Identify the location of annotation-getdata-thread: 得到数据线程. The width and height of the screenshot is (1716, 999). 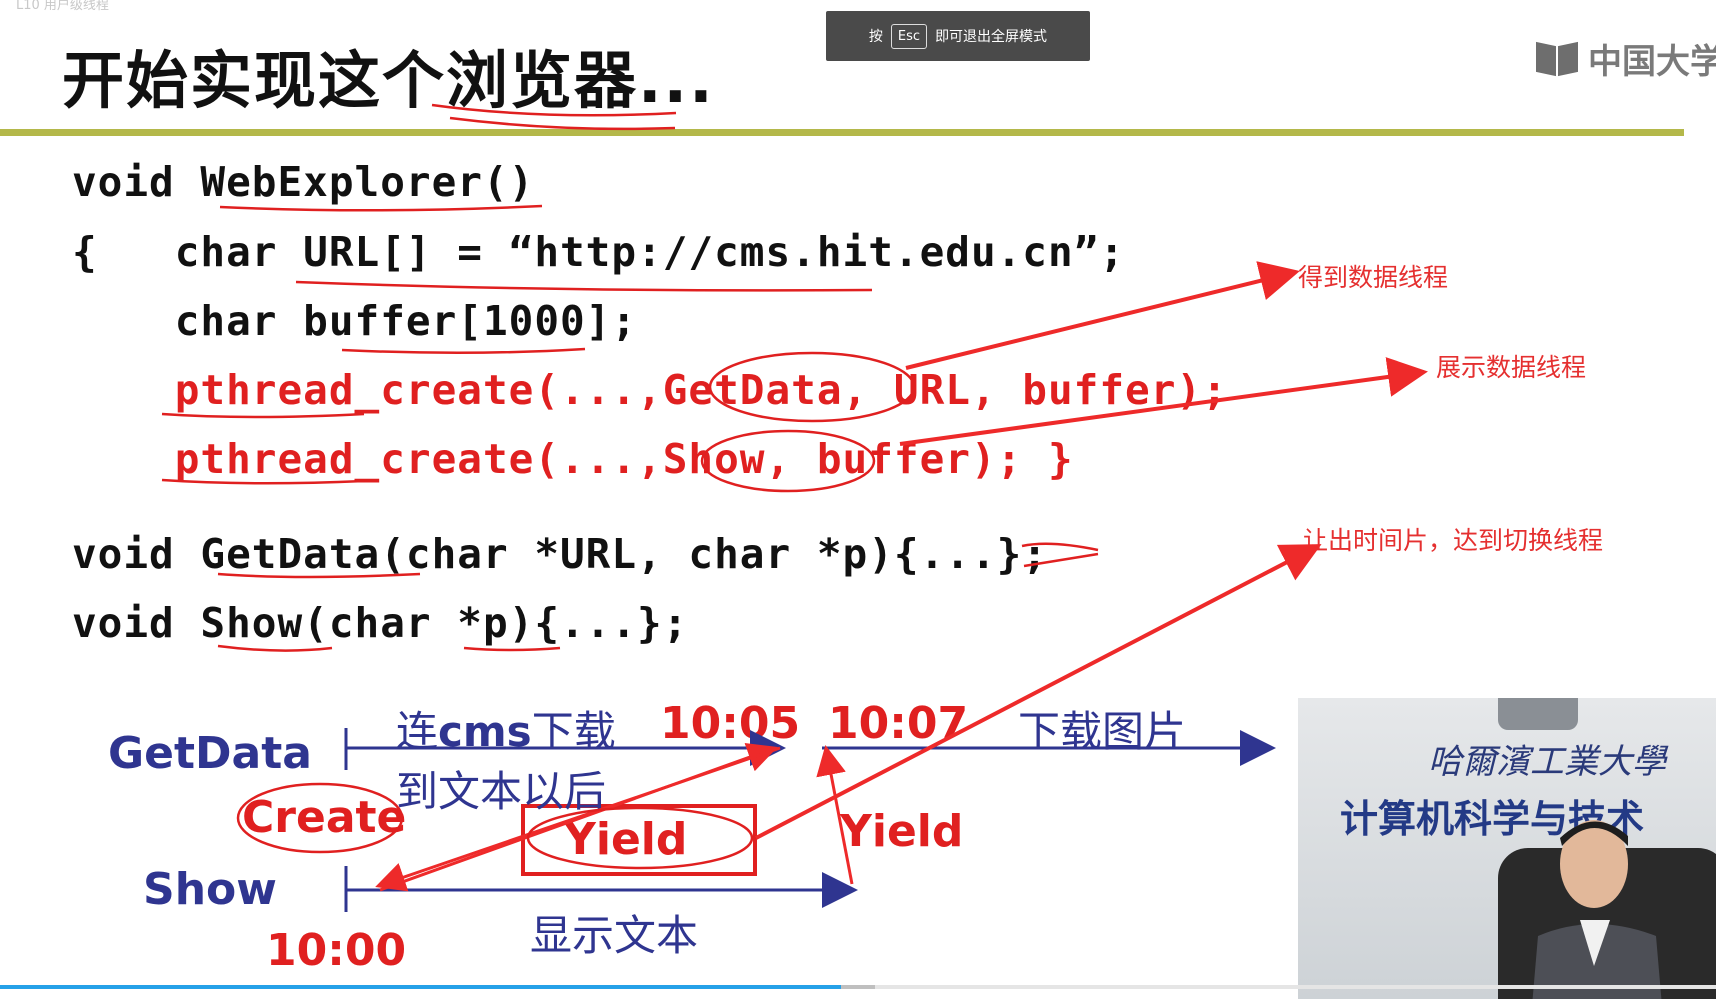
(1373, 277).